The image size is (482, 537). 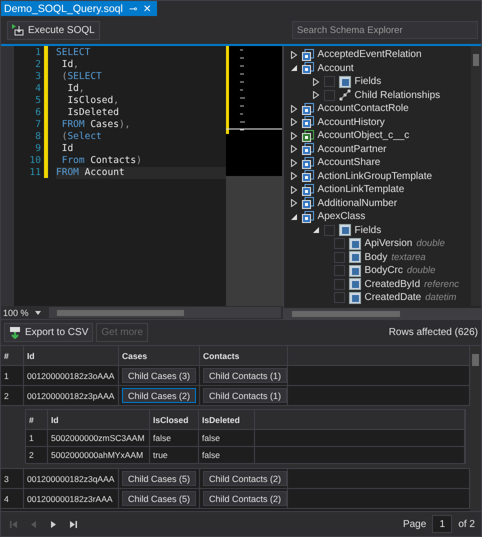 What do you see at coordinates (159, 375) in the screenshot?
I see `child-cases-button: Child Cases (3)` at bounding box center [159, 375].